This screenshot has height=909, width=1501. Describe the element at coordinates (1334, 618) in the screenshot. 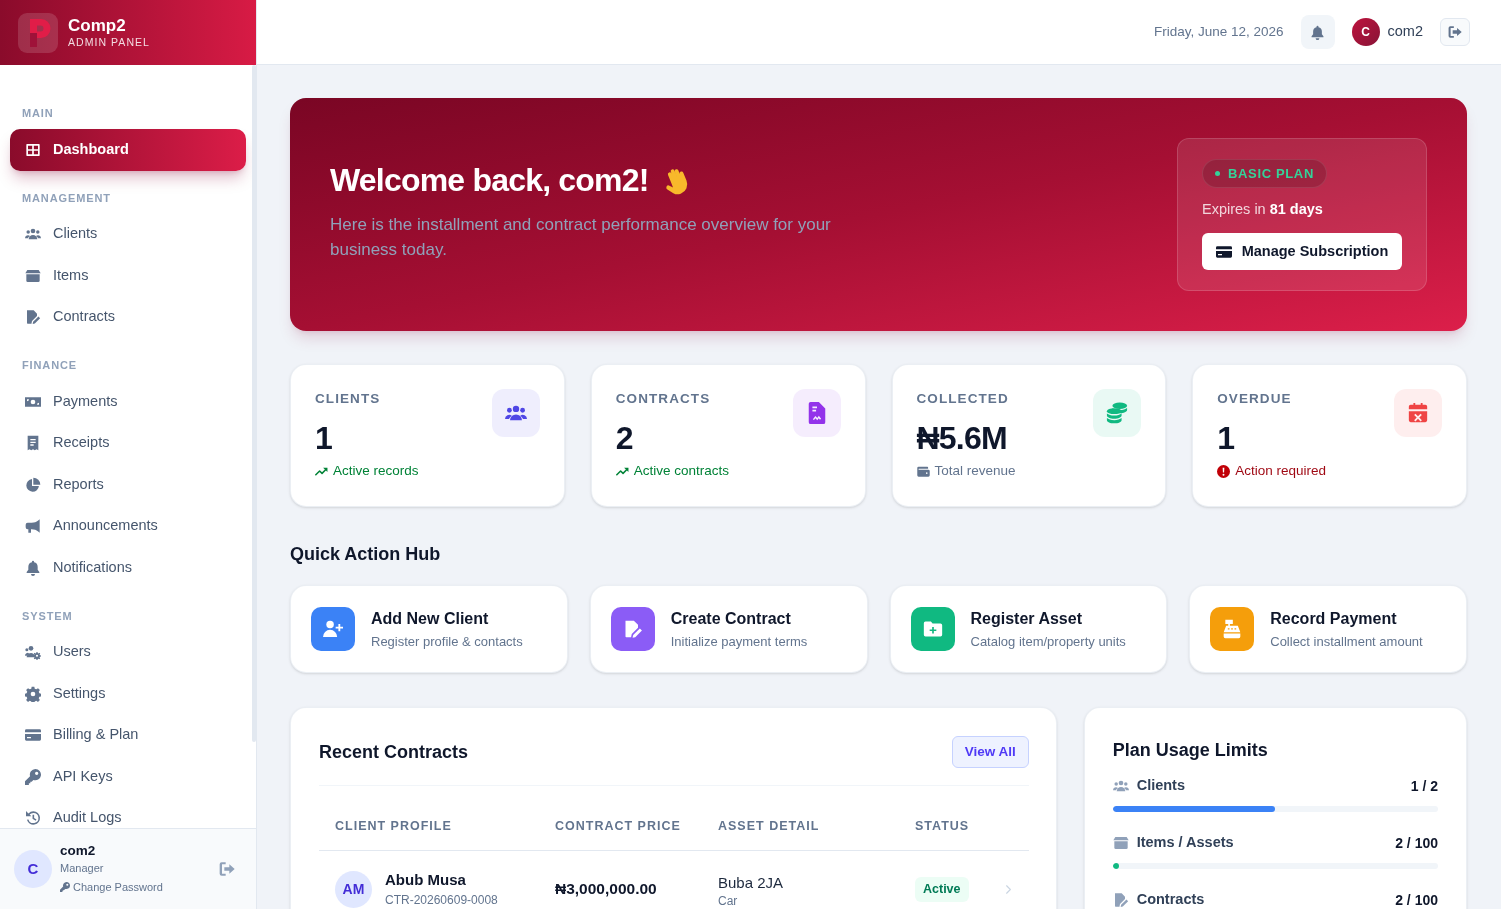

I see `action-title: Record Payment` at that location.